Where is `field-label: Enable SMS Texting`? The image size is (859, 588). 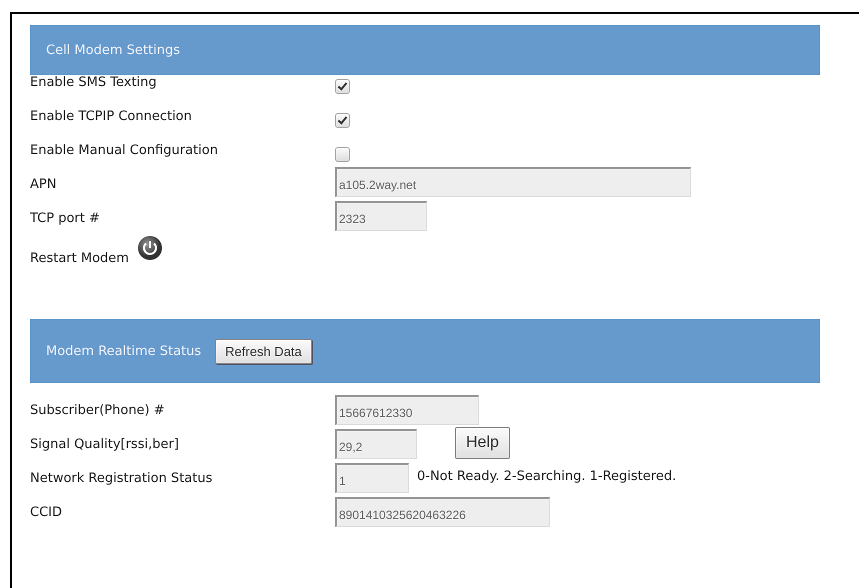
field-label: Enable SMS Texting is located at coordinates (94, 82).